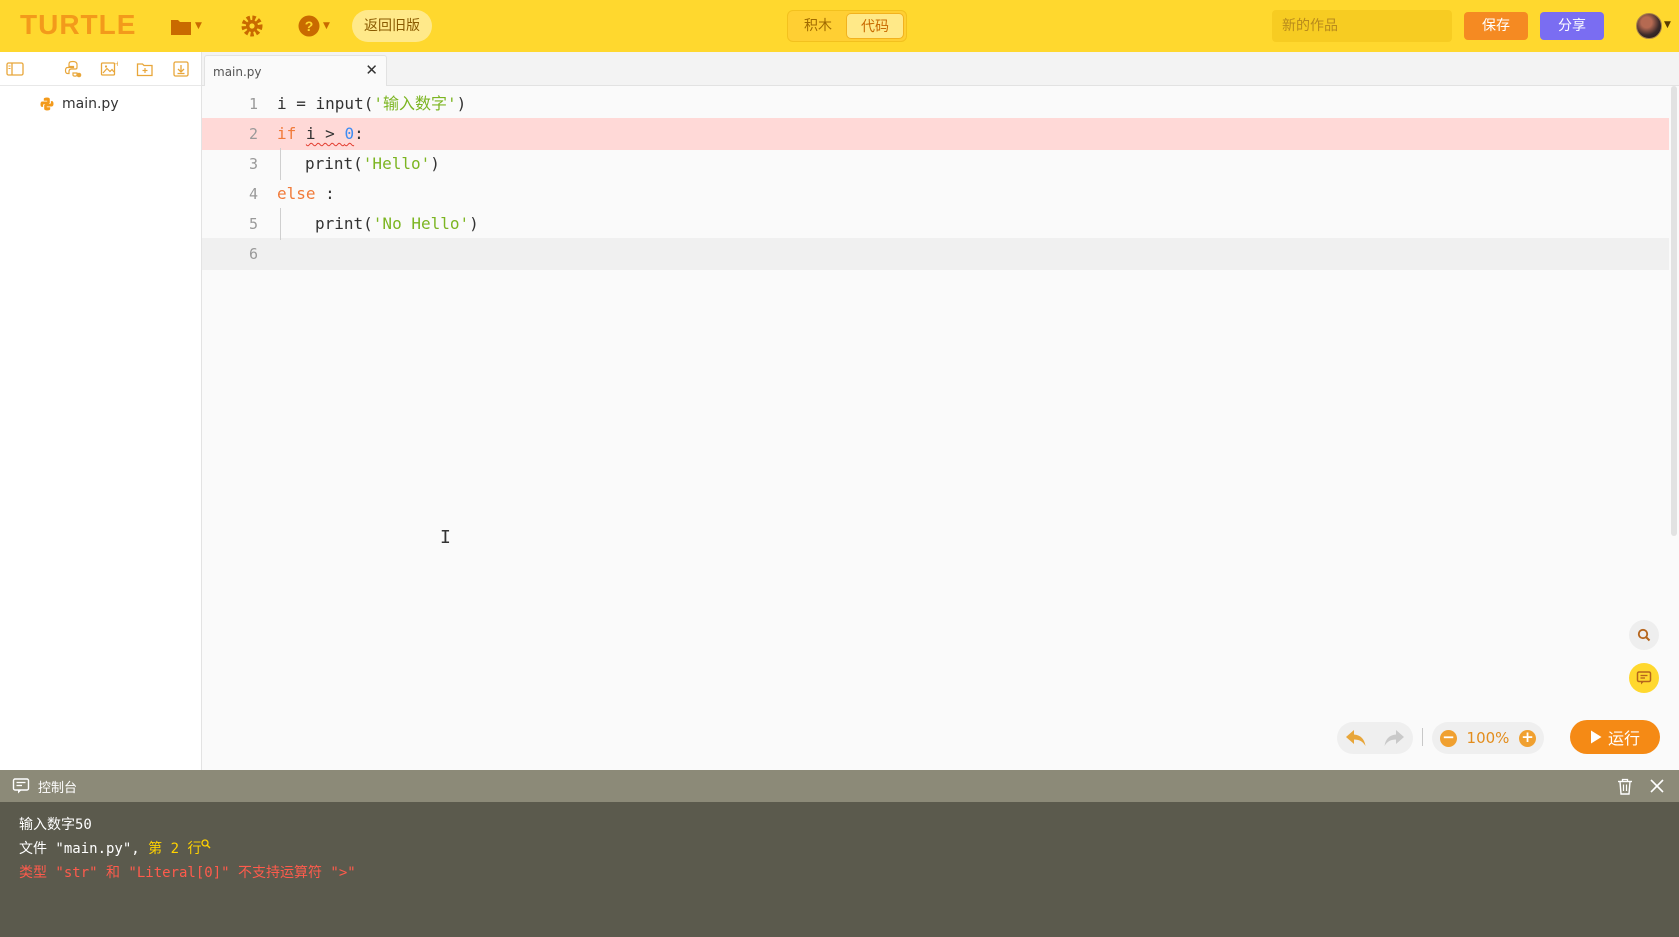 The height and width of the screenshot is (937, 1679). What do you see at coordinates (1356, 738) in the screenshot?
I see `undo-icon` at bounding box center [1356, 738].